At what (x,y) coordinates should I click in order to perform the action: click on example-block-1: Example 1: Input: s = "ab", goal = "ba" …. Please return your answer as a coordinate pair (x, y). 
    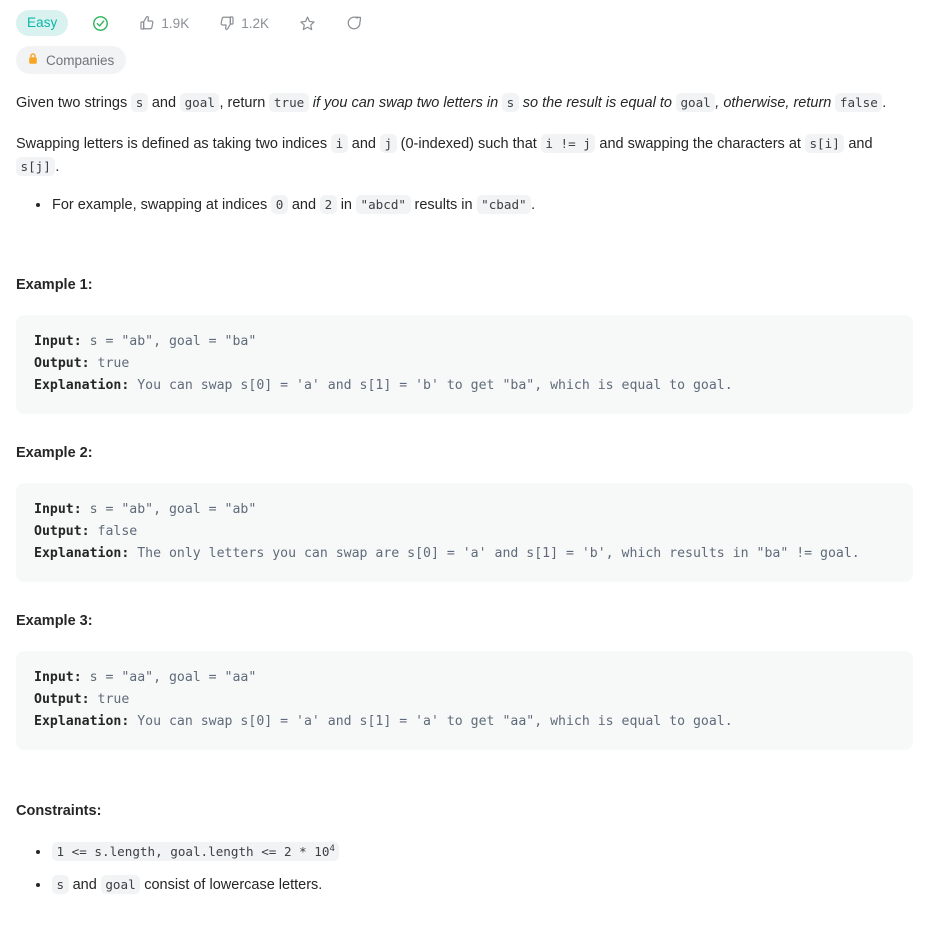
    Looking at the image, I should click on (464, 344).